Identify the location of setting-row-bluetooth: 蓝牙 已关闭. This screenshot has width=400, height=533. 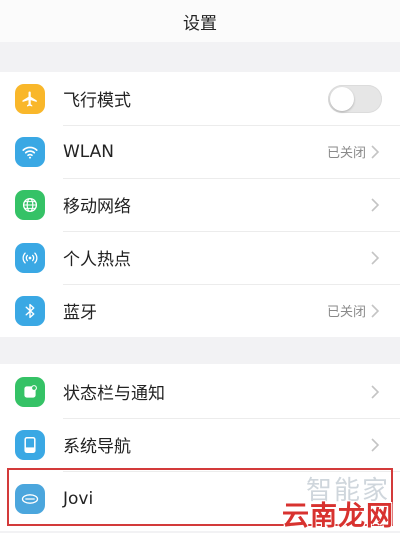
(200, 310).